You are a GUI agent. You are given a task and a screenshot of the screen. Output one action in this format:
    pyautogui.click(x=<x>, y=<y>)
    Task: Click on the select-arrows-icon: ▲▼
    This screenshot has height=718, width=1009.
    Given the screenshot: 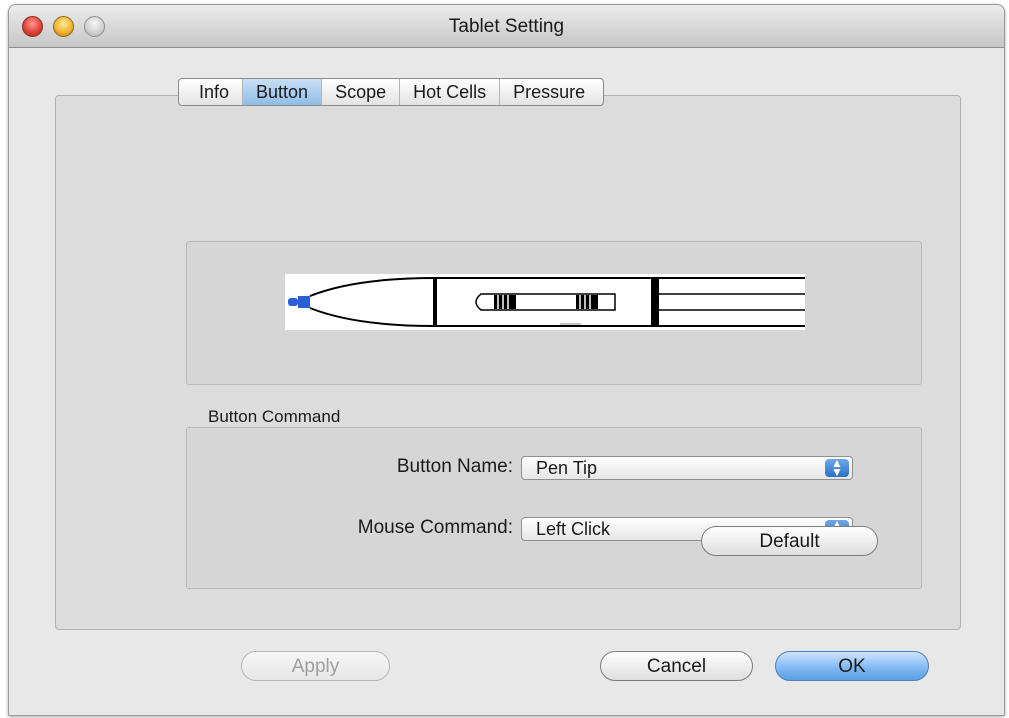 What is the action you would take?
    pyautogui.click(x=837, y=467)
    